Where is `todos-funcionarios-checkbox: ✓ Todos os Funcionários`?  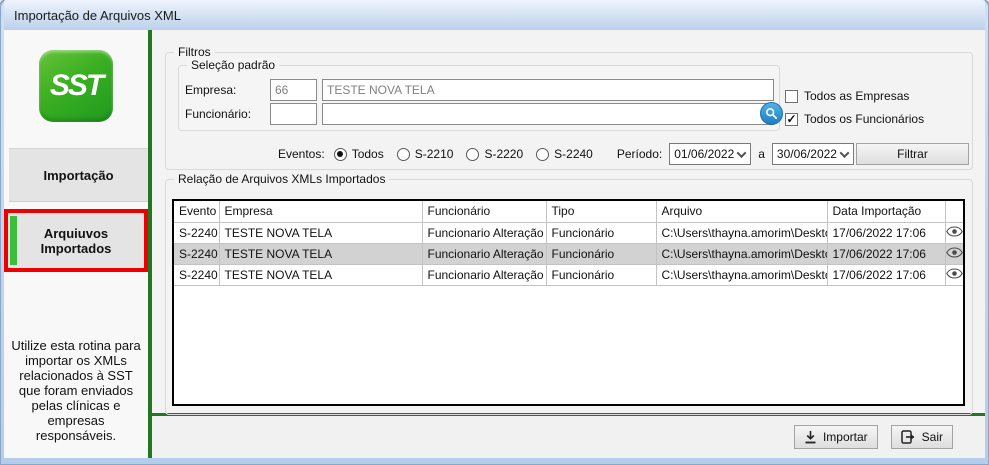
todos-funcionarios-checkbox: ✓ Todos os Funcionários is located at coordinates (854, 119).